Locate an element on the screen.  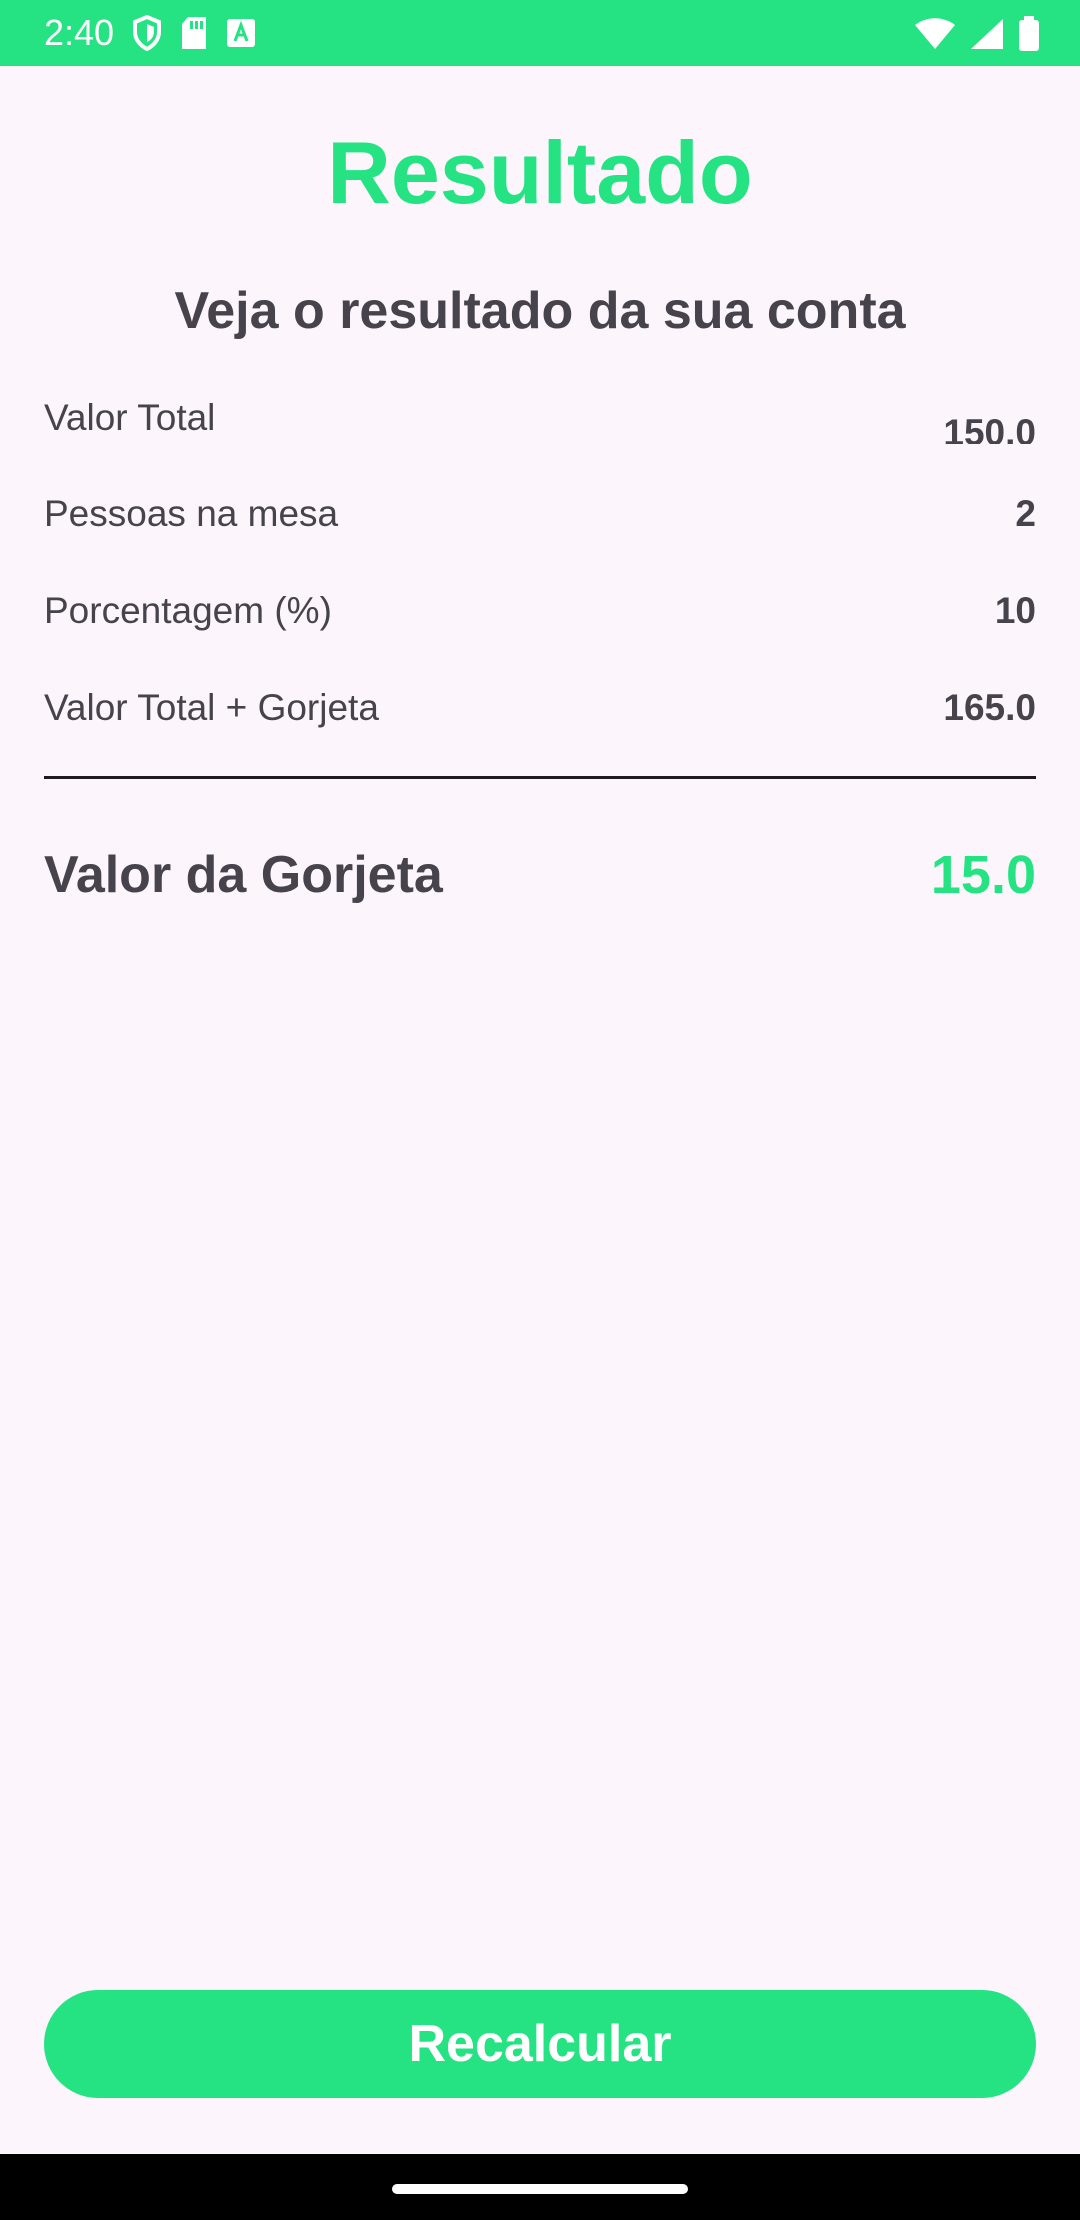
row-label: Valor Total is located at coordinates (130, 417).